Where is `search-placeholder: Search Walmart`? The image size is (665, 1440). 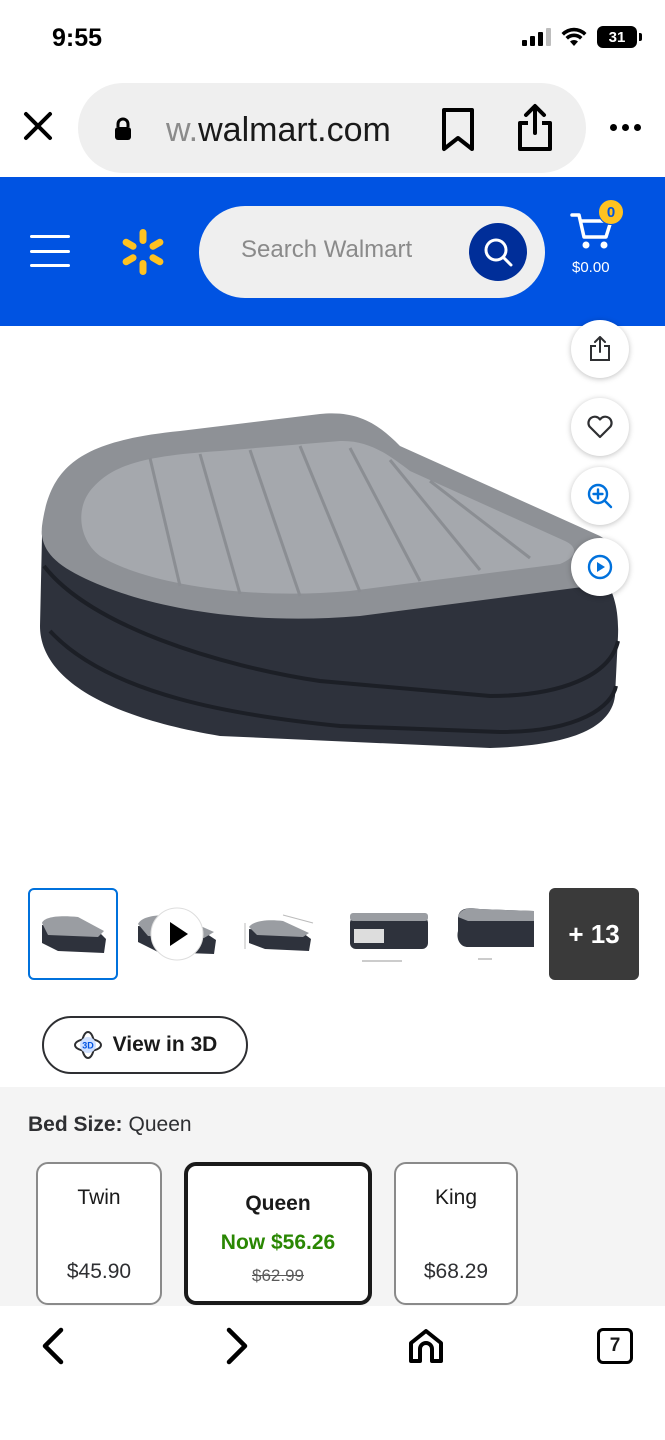
search-placeholder: Search Walmart is located at coordinates (327, 249).